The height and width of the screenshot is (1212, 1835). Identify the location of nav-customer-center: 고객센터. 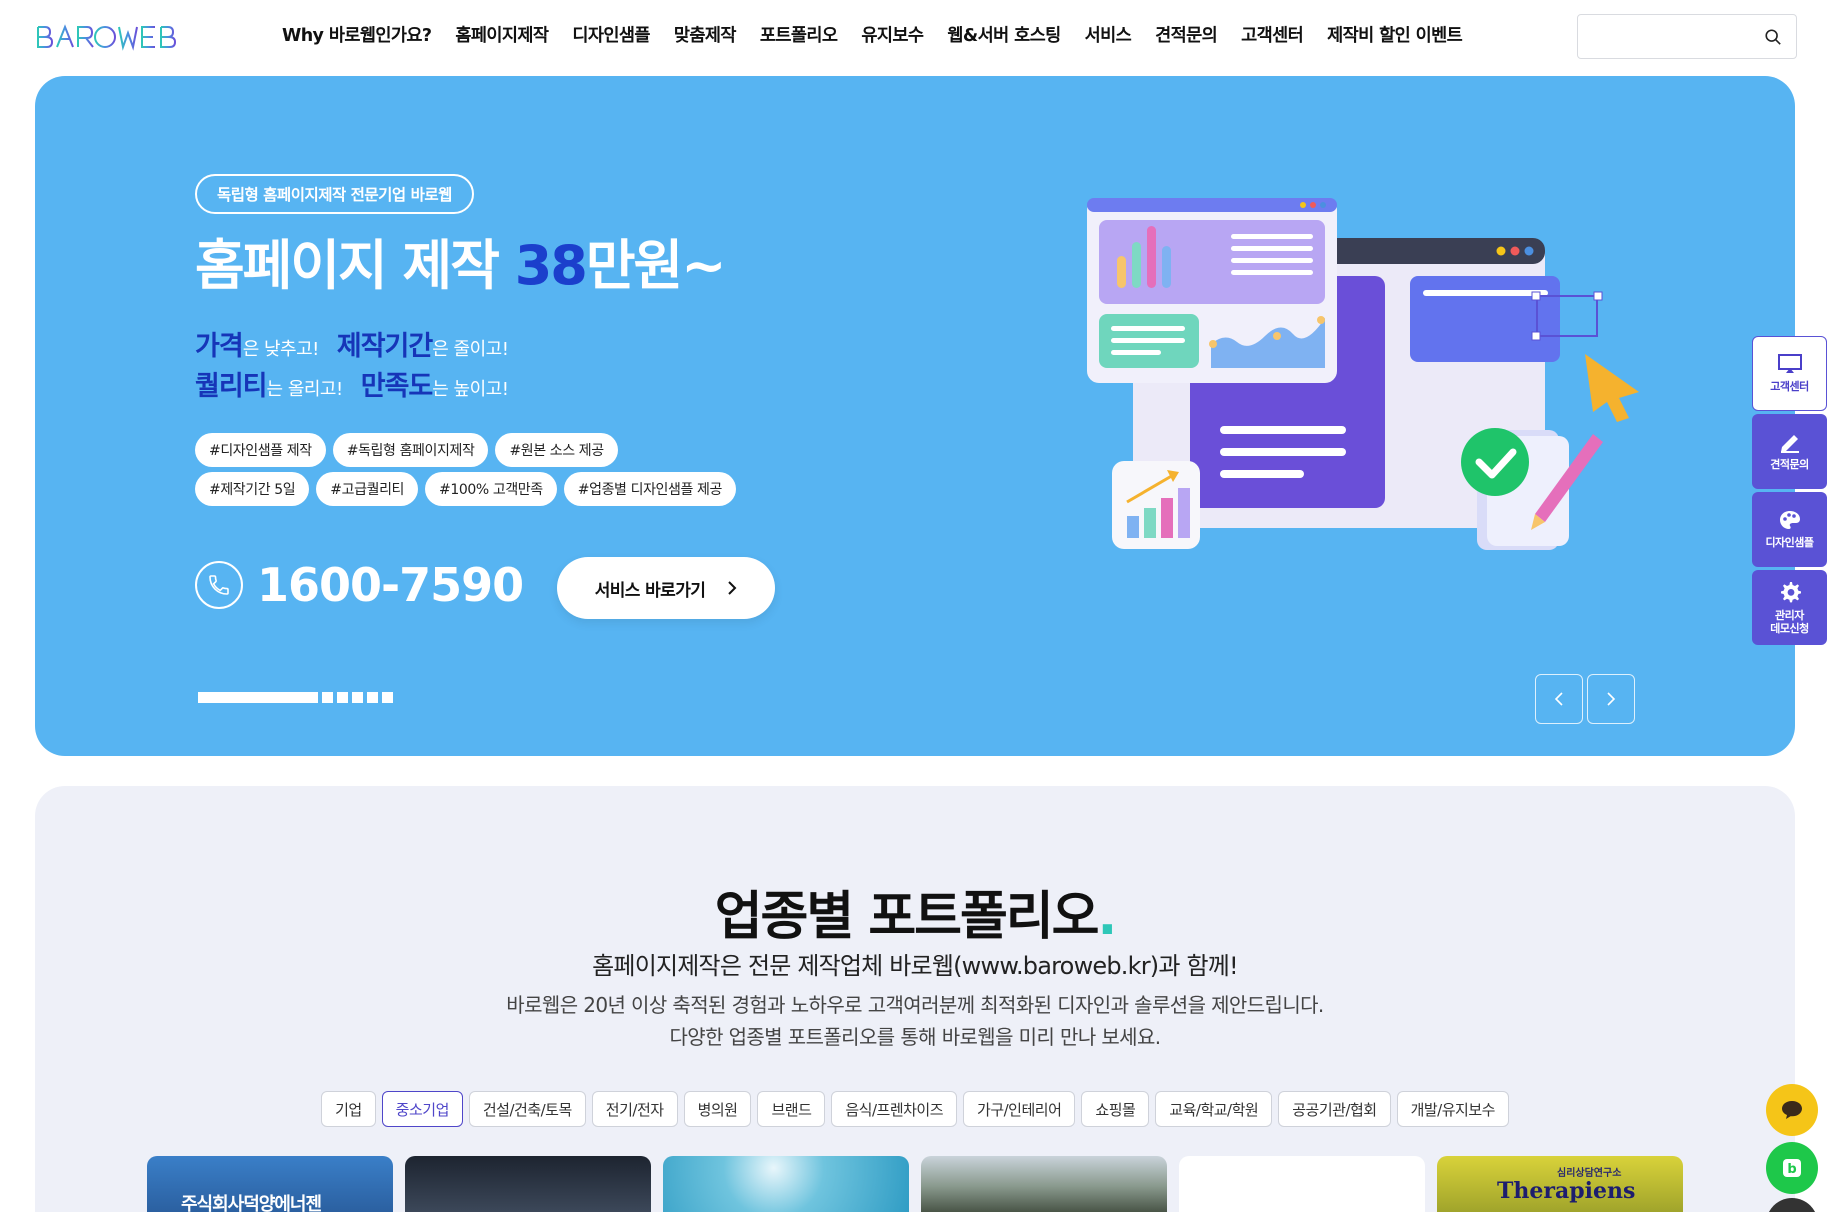
(1272, 34).